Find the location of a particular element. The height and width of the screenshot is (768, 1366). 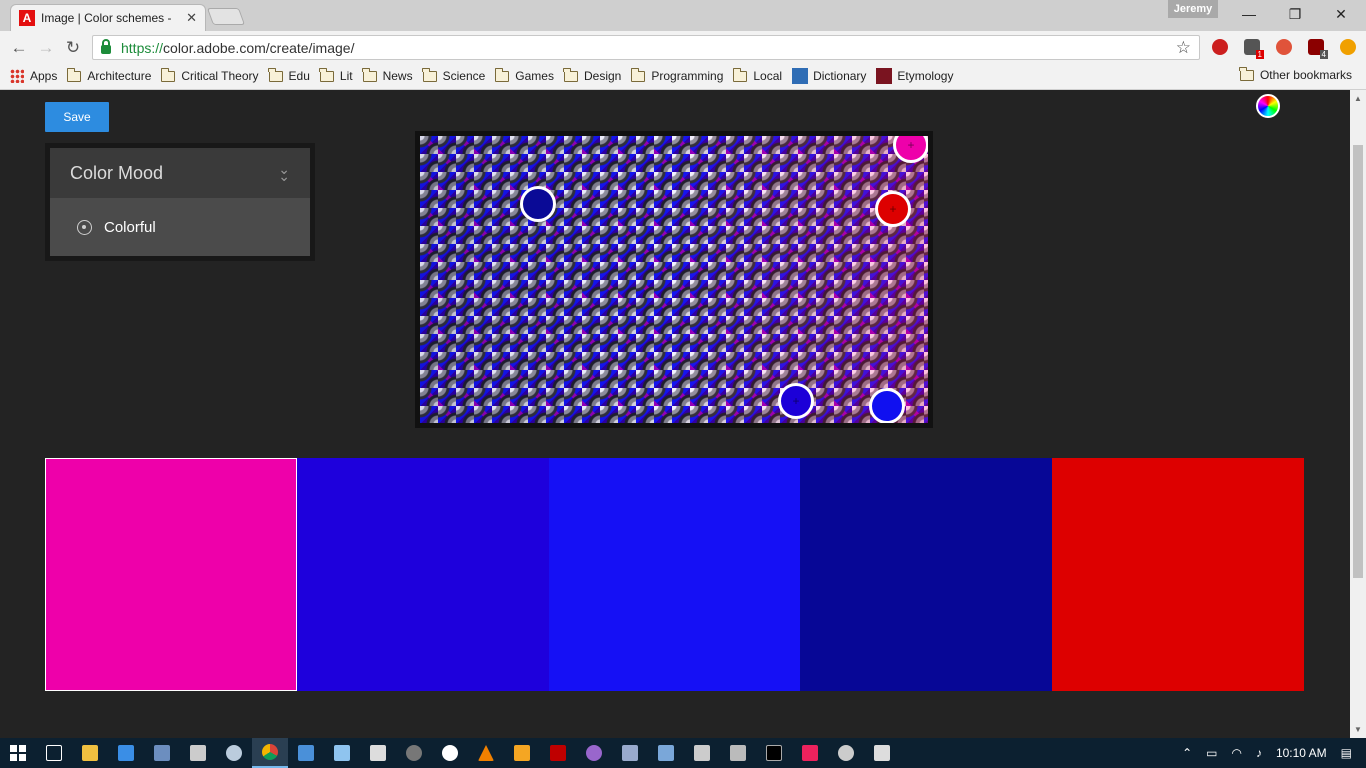

taskbar-itunes is located at coordinates (450, 753).